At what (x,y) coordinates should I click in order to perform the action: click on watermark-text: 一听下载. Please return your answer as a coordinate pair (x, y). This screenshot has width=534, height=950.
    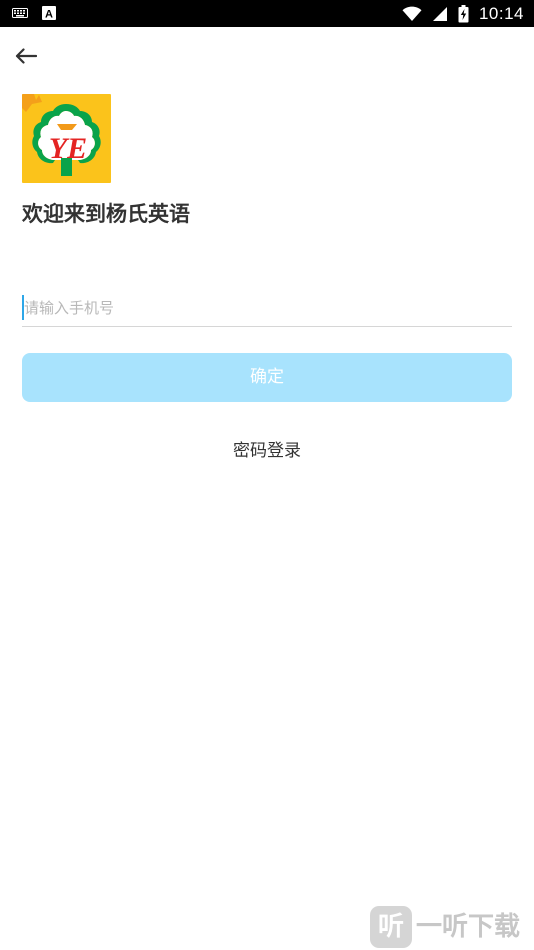
    Looking at the image, I should click on (468, 927).